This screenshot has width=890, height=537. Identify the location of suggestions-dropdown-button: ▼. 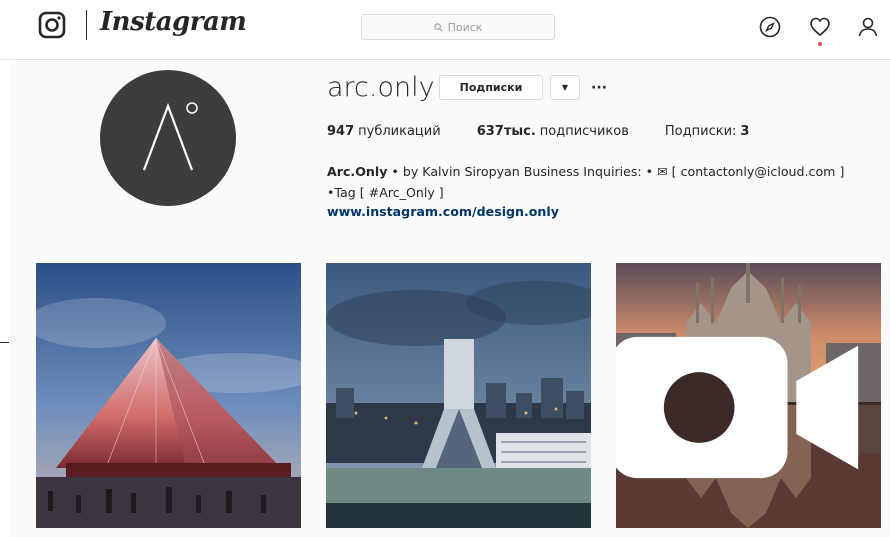
(565, 87).